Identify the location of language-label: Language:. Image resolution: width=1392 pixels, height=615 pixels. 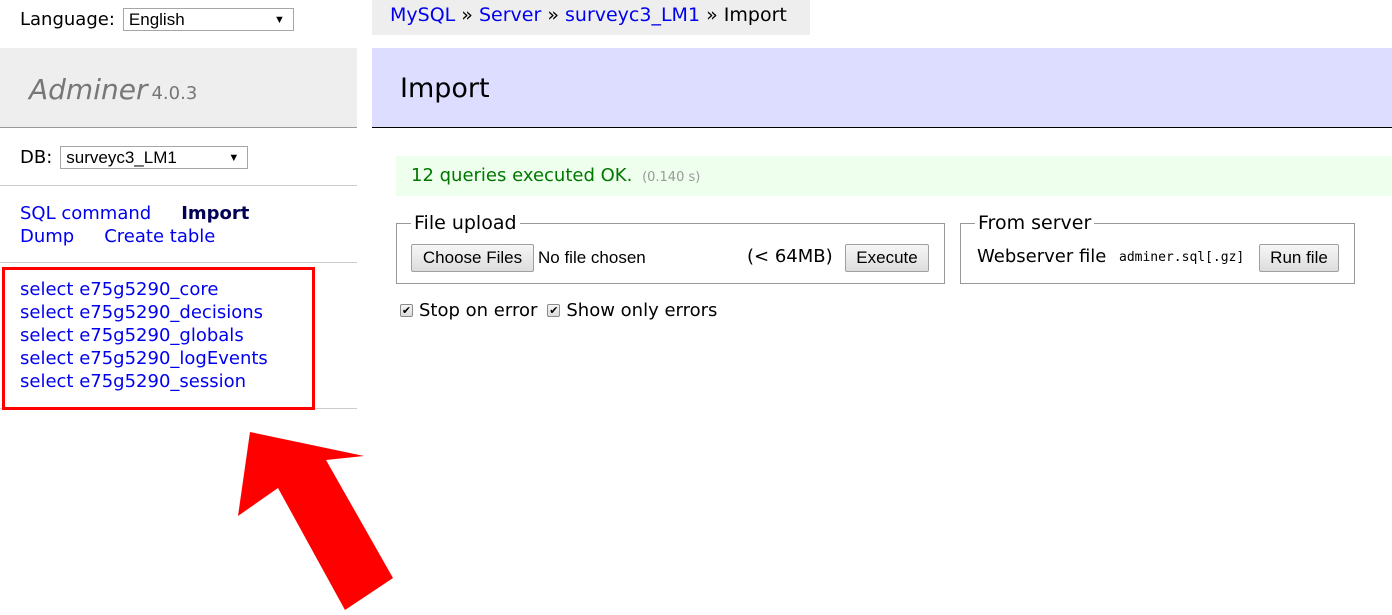
(67, 19).